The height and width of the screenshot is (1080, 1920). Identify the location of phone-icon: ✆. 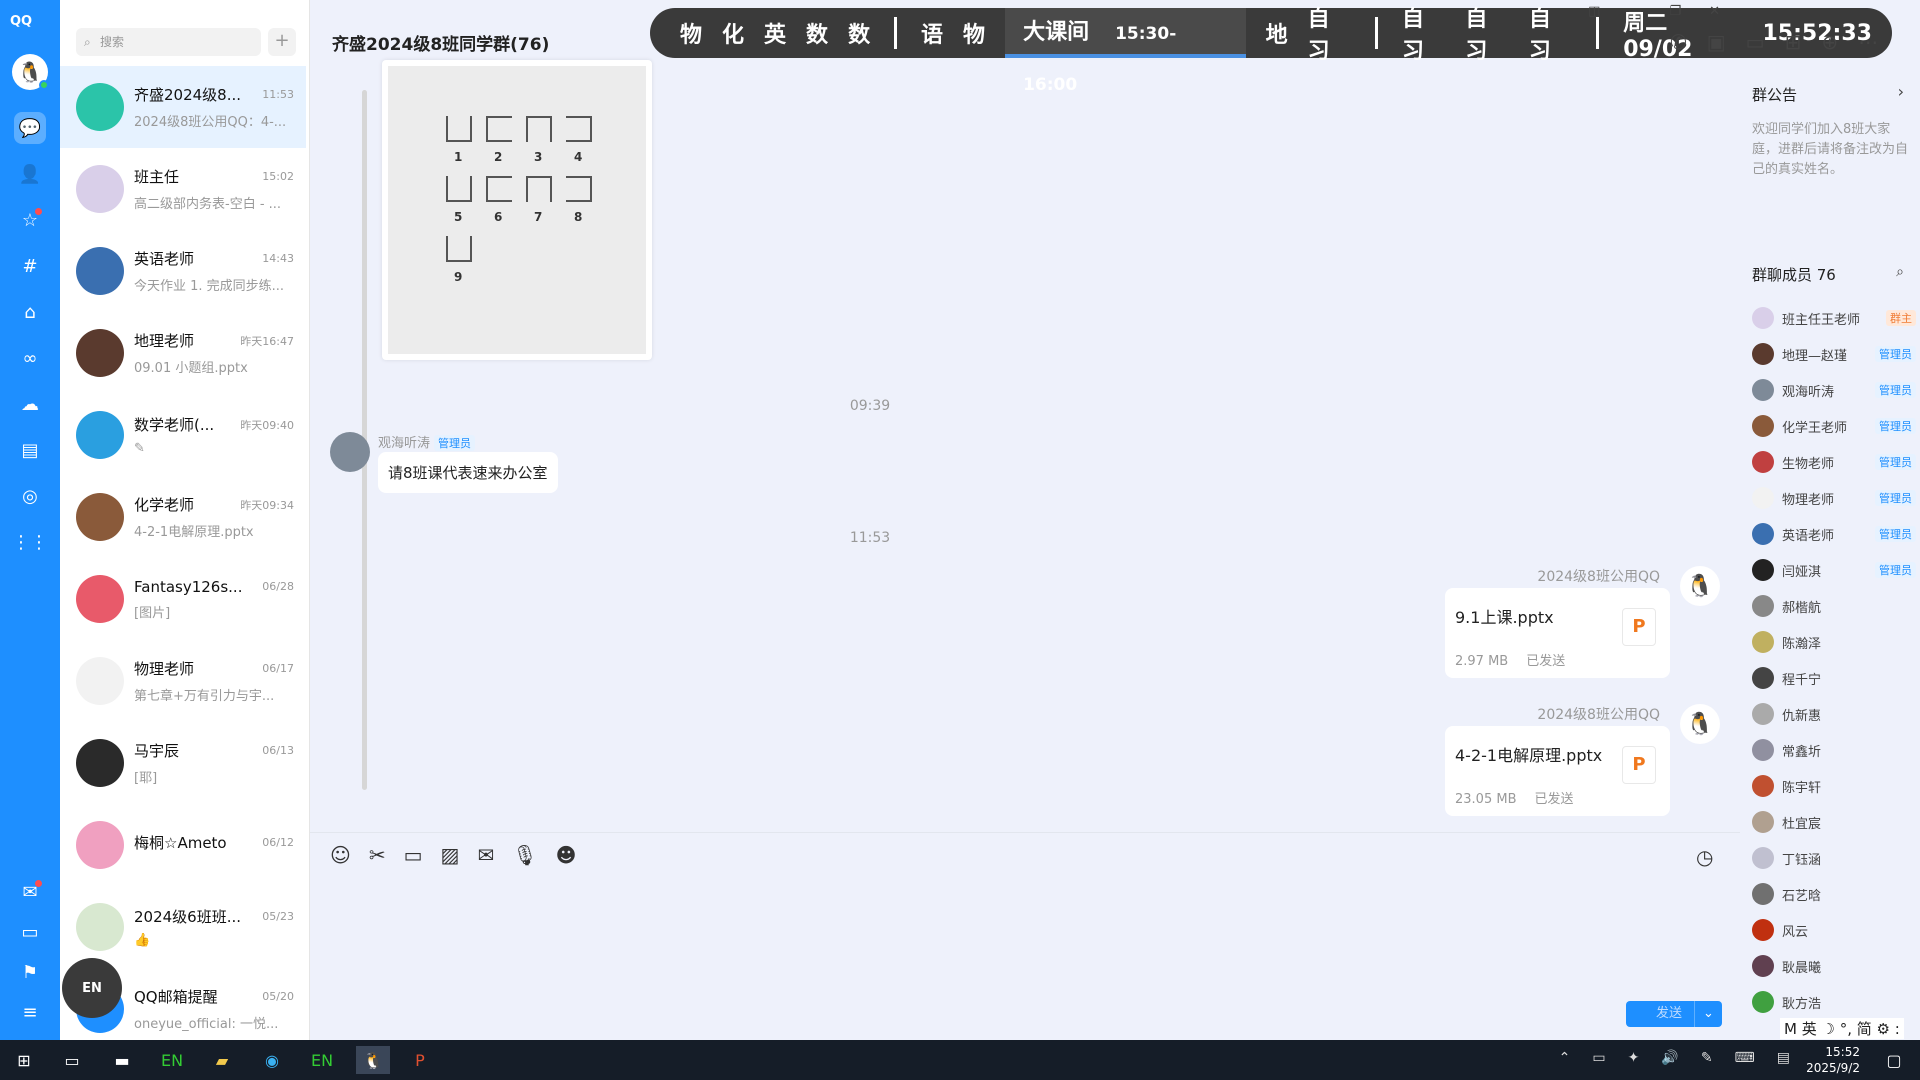
(1678, 42).